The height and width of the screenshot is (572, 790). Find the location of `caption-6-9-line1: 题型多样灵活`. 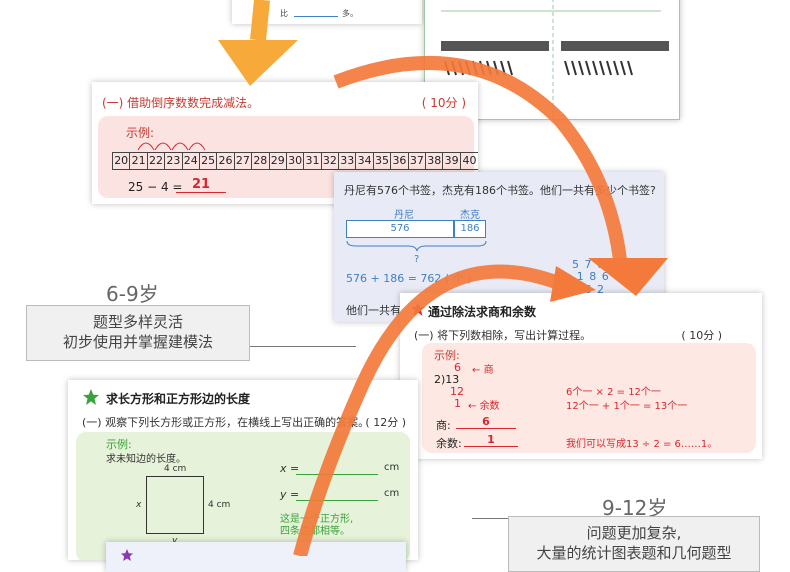

caption-6-9-line1: 题型多样灵活 is located at coordinates (137, 322).